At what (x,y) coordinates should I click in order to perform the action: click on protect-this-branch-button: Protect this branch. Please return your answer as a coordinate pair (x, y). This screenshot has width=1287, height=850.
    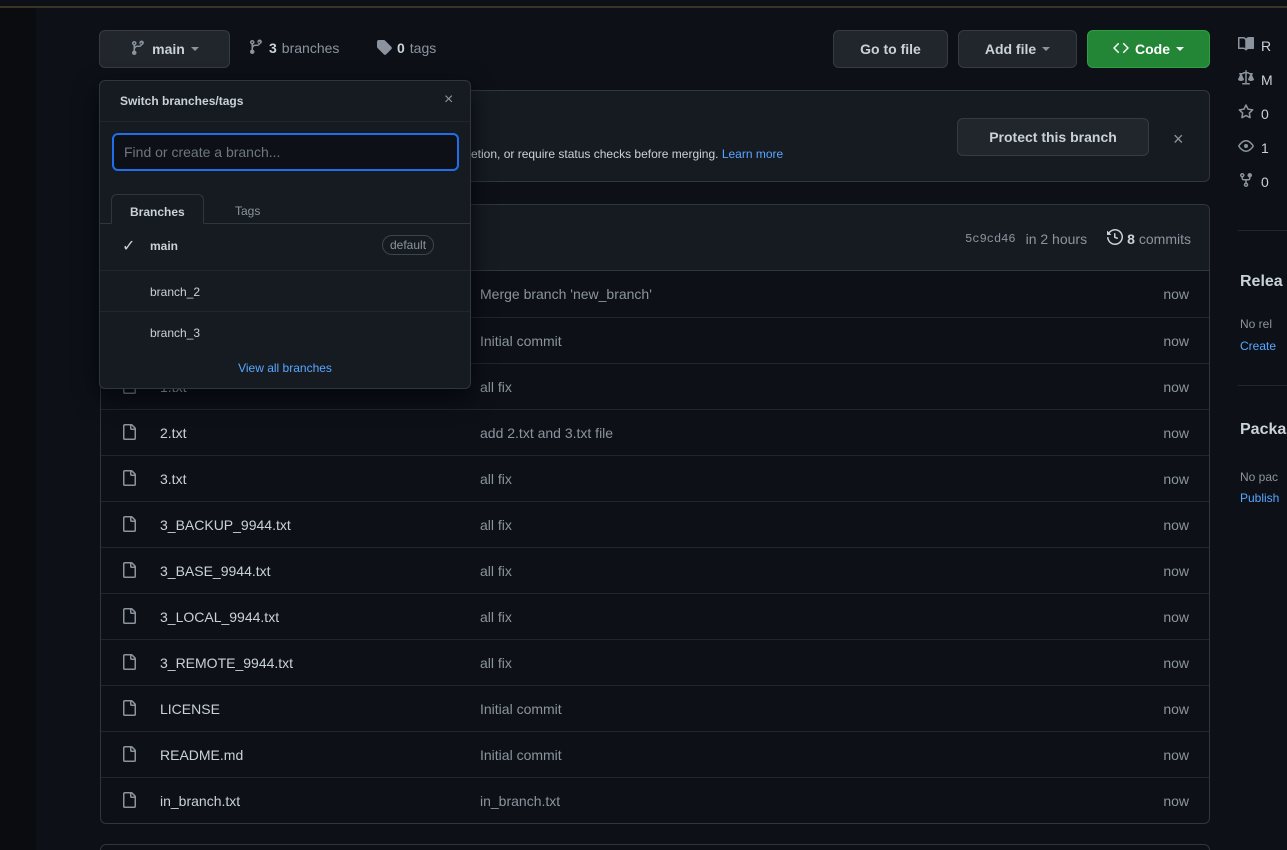
    Looking at the image, I should click on (1053, 137).